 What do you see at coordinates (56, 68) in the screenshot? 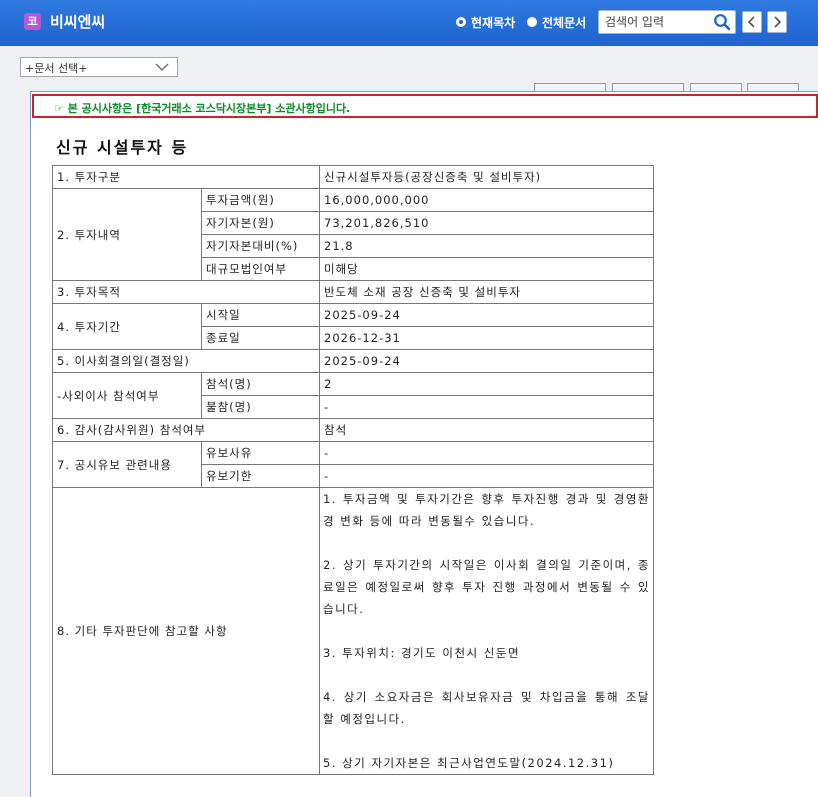
I see `document-select-label: +문서 선택+` at bounding box center [56, 68].